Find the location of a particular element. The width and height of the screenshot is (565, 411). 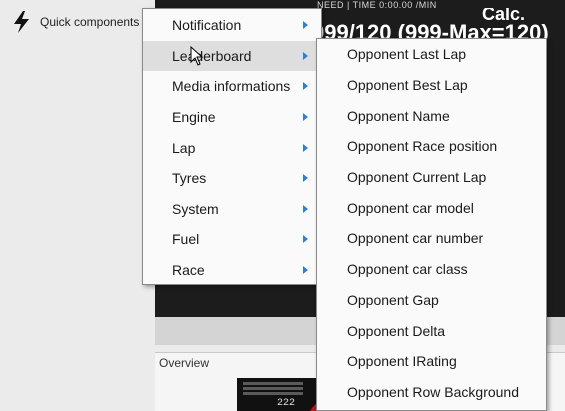

mouse-cursor-icon is located at coordinates (197, 56).